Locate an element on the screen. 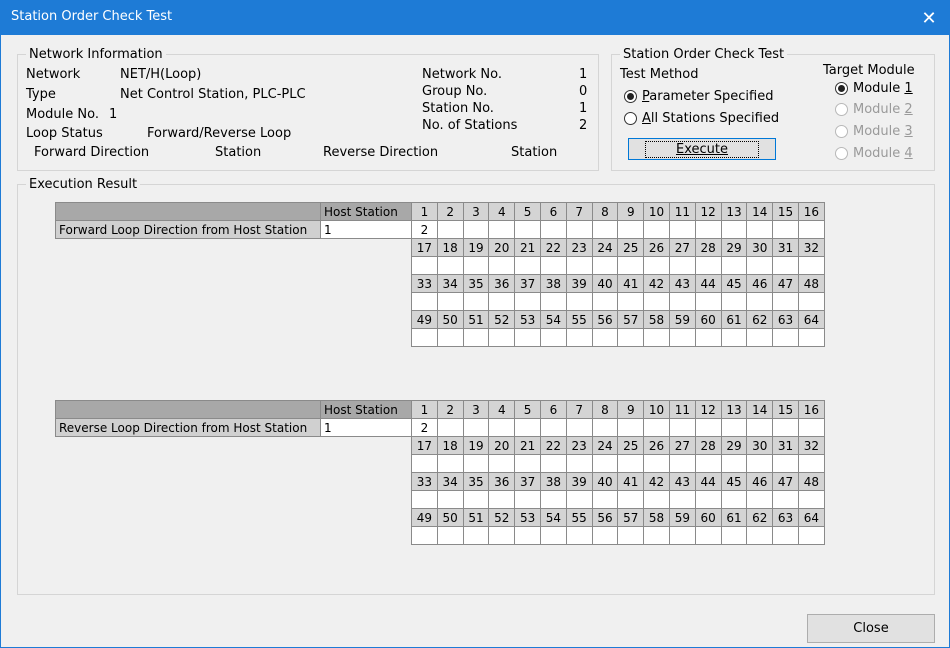  station-number-cell: 39 is located at coordinates (579, 283).